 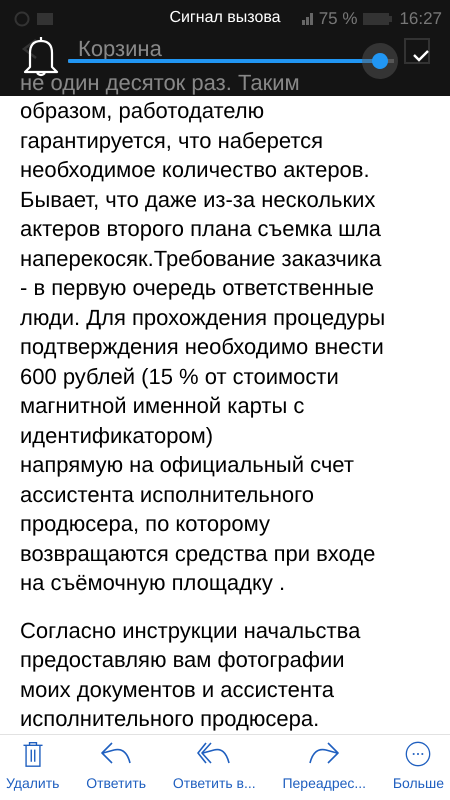 I want to click on phone-icon, so click(x=22, y=19).